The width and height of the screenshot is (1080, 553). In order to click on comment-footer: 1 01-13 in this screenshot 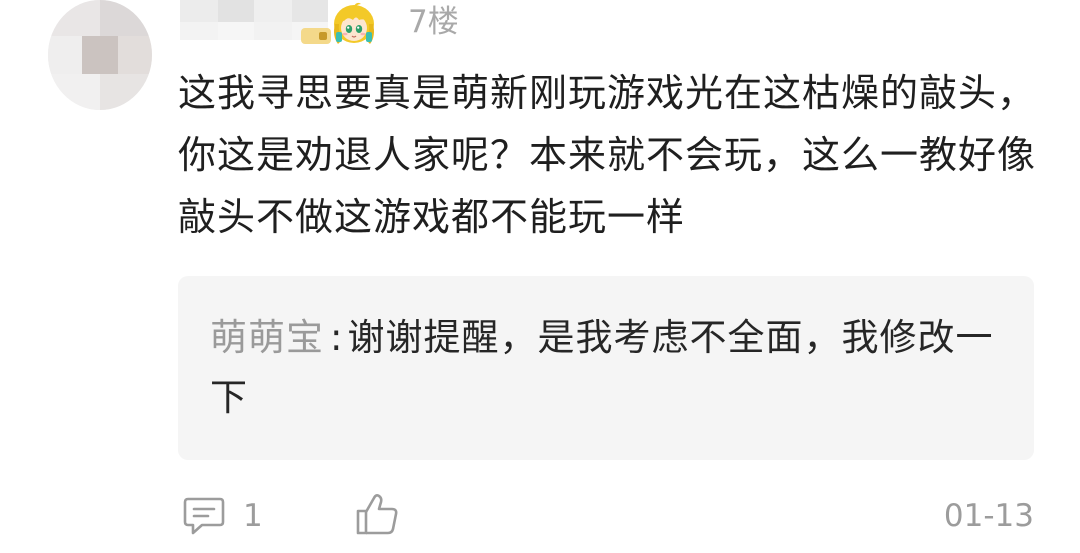, I will do `click(606, 515)`.